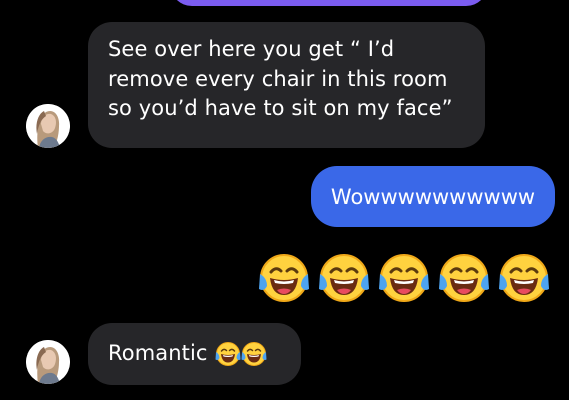 The height and width of the screenshot is (400, 569). I want to click on message-text-line: remove every chair in this room, so click(278, 78).